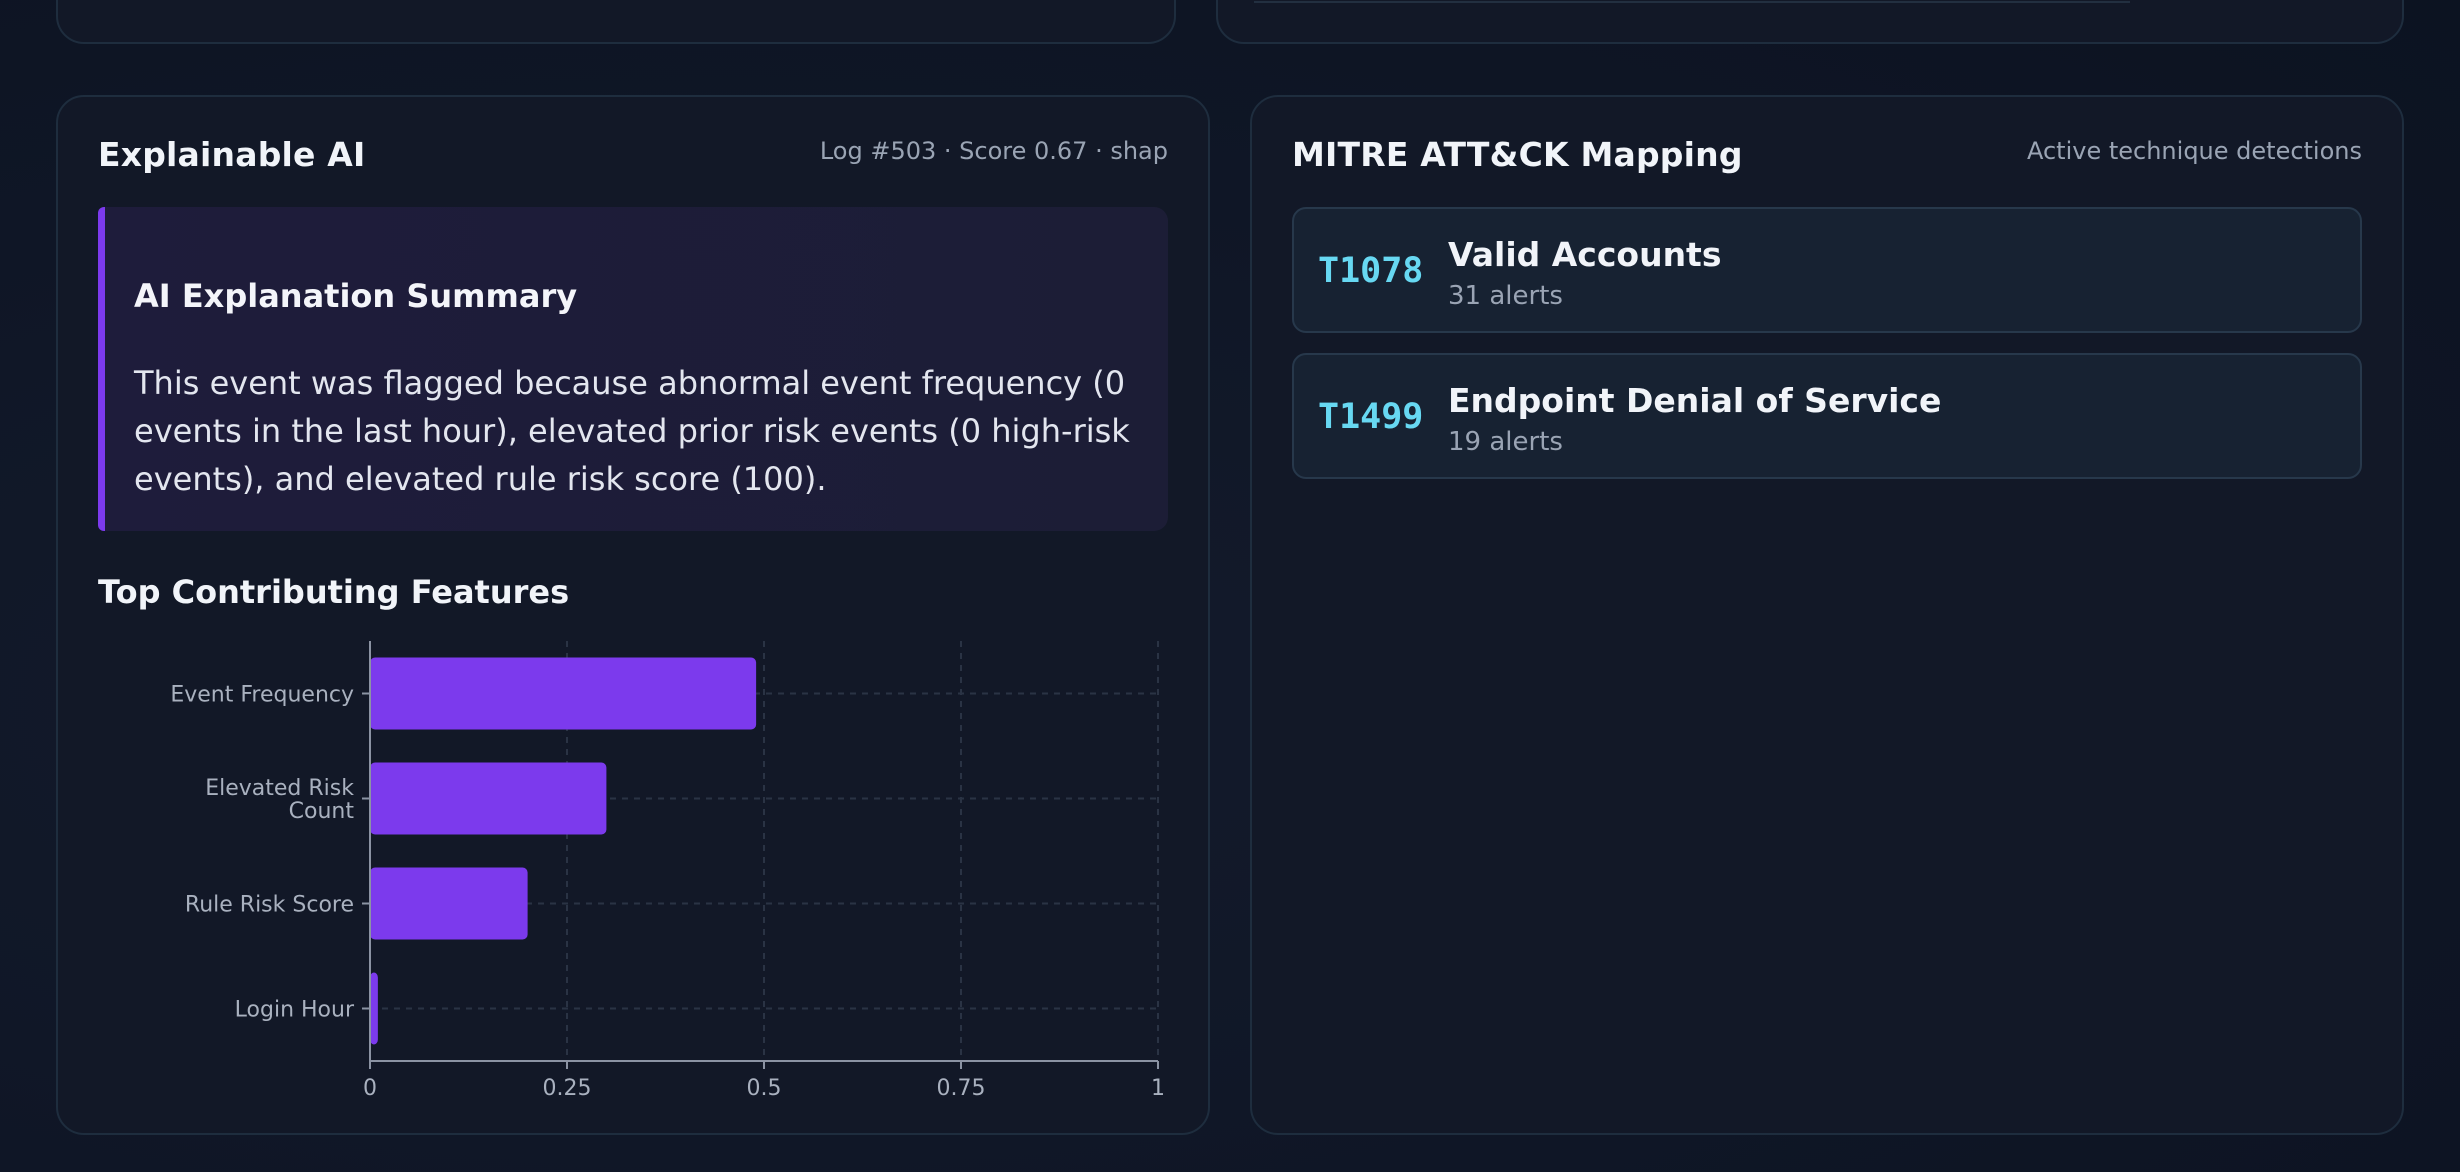  Describe the element at coordinates (449, 903) in the screenshot. I see `bar-rule-risk-score` at that location.